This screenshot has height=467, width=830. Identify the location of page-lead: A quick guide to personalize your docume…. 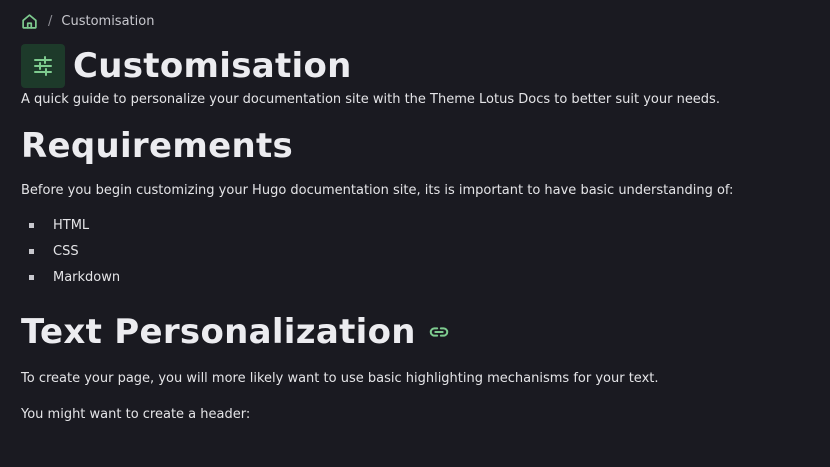
(370, 99).